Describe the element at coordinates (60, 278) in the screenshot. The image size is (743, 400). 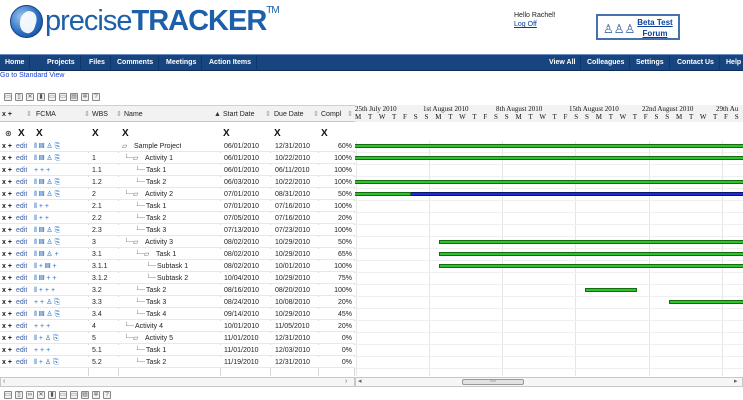
I see `row-action-icons: ⫴ ▤ + +` at that location.